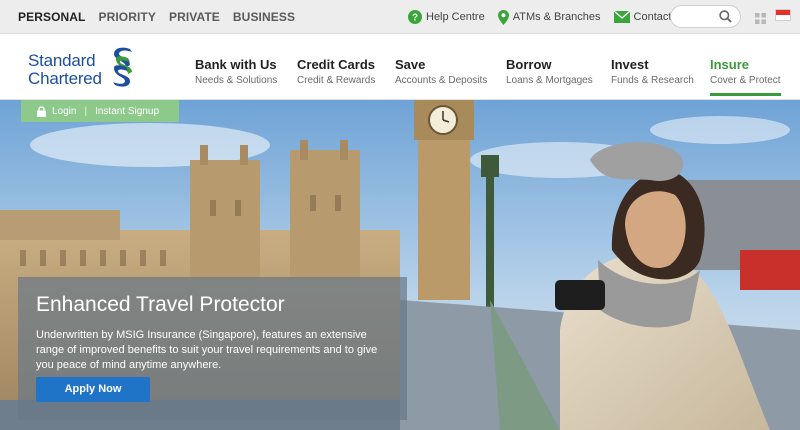 The image size is (800, 430). What do you see at coordinates (64, 111) in the screenshot?
I see `login-link: Login` at bounding box center [64, 111].